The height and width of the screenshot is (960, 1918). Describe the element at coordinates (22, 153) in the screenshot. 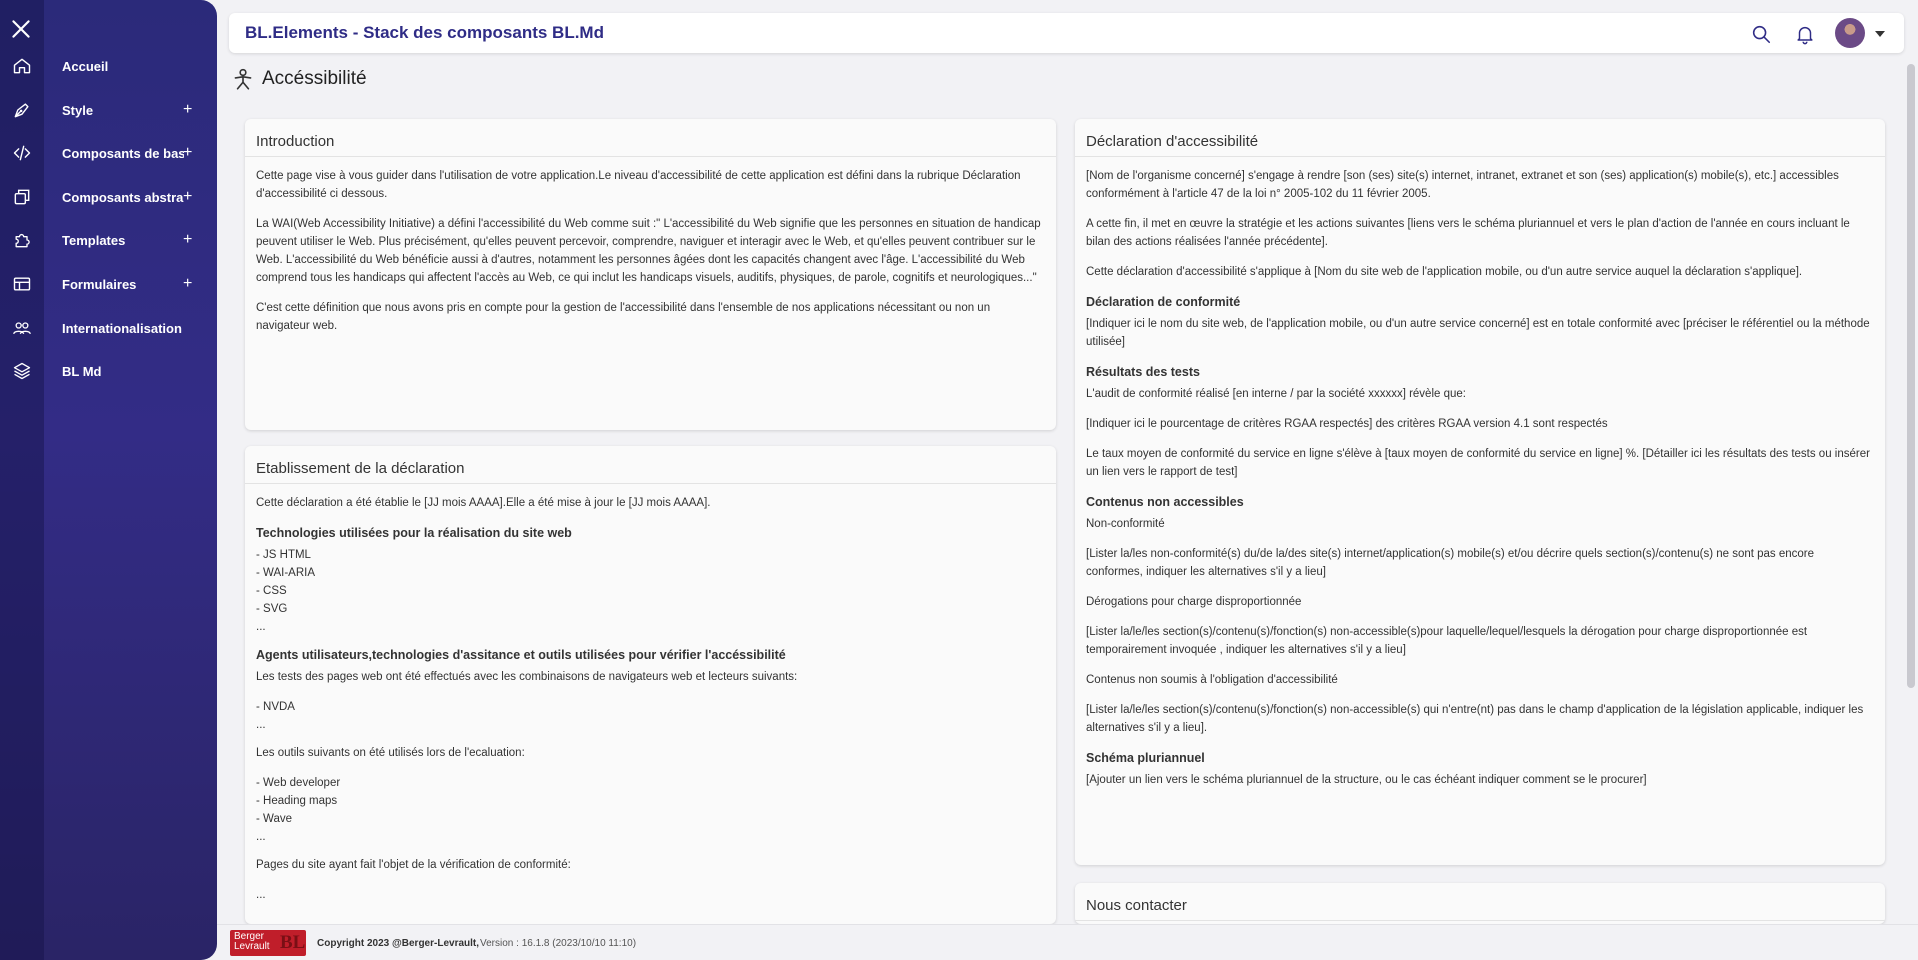

I see `code-icon` at that location.